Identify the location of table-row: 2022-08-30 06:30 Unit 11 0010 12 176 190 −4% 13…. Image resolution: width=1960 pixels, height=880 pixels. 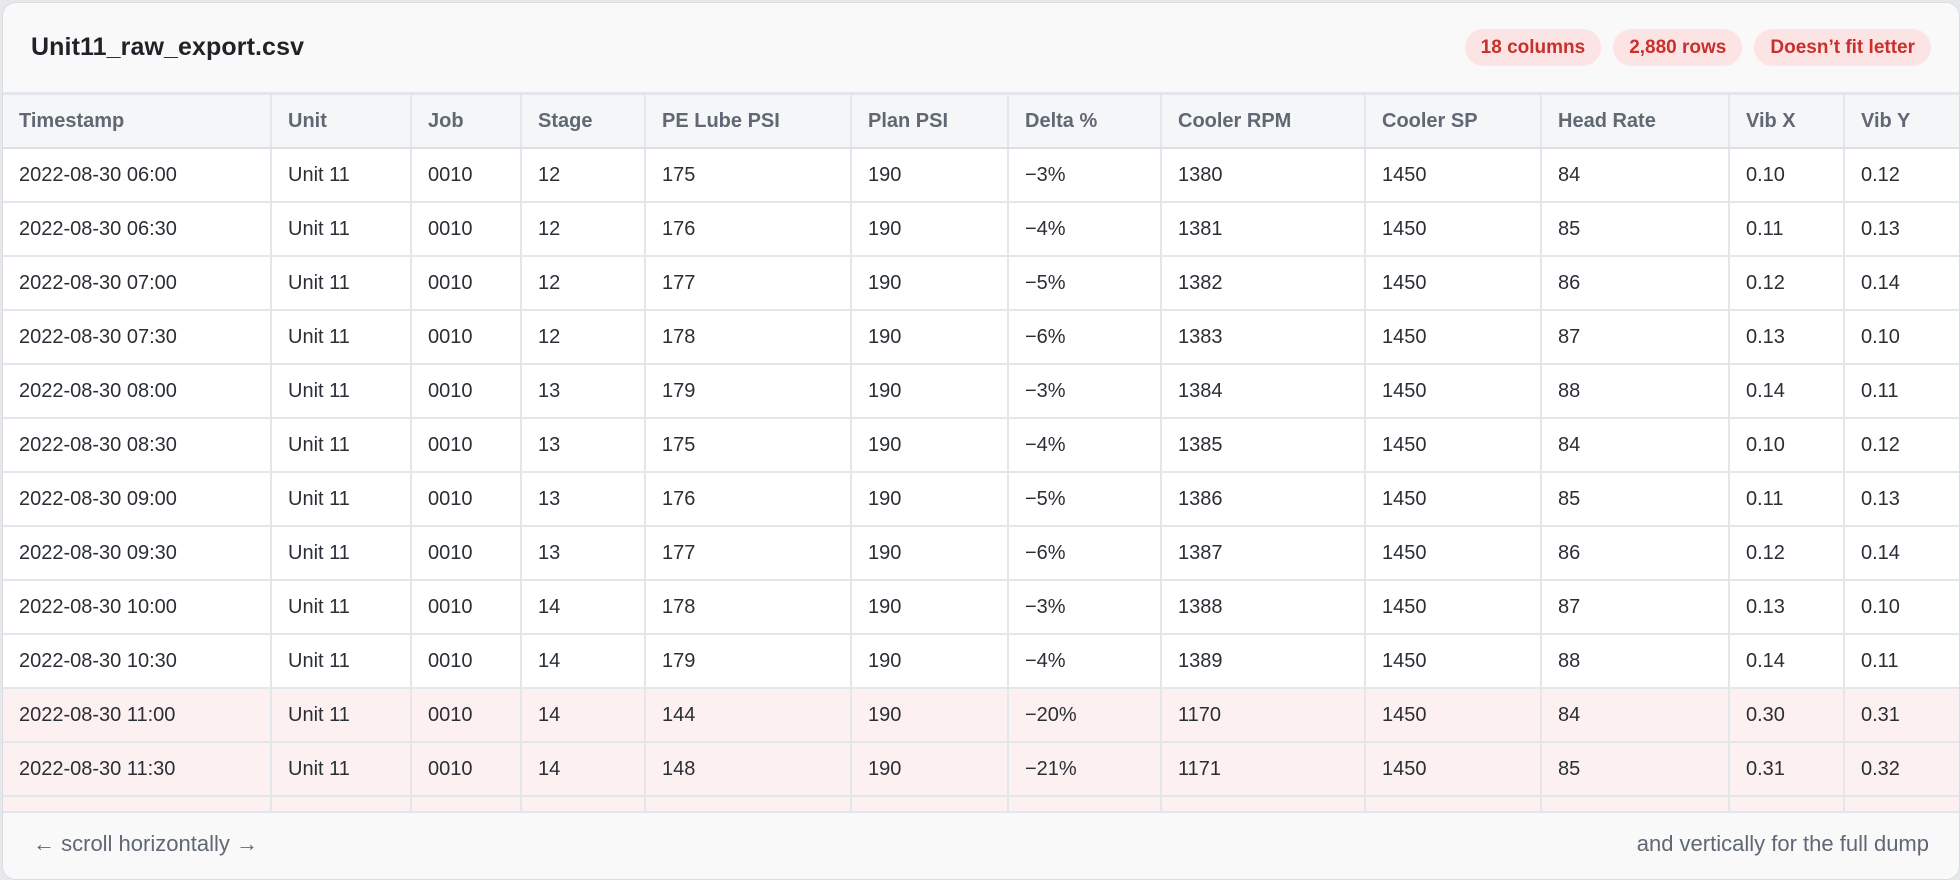
(981, 229).